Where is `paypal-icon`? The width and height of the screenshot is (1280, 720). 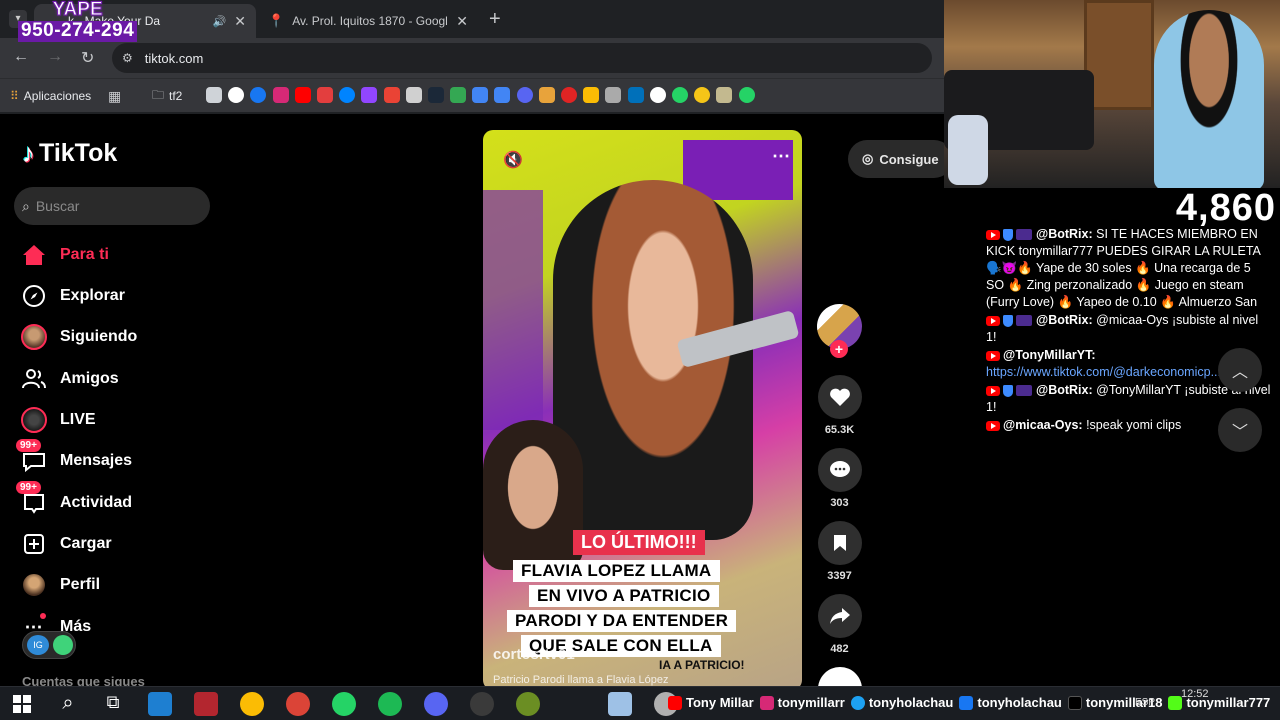
paypal-icon is located at coordinates (635, 95).